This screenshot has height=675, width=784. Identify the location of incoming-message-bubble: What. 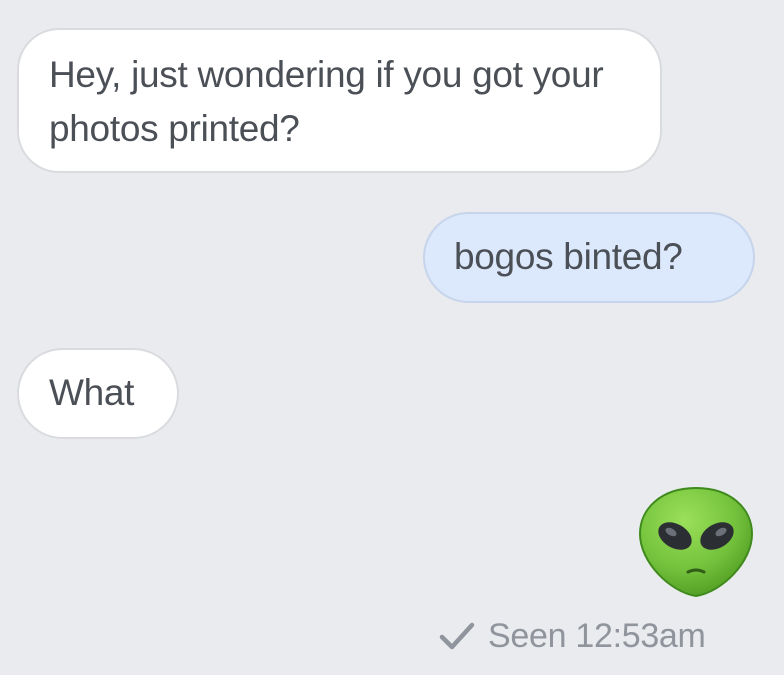
(98, 393).